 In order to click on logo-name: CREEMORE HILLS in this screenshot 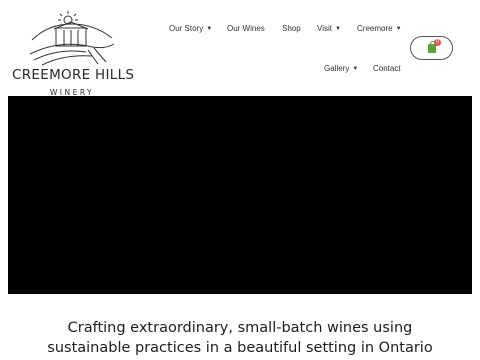, I will do `click(73, 75)`.